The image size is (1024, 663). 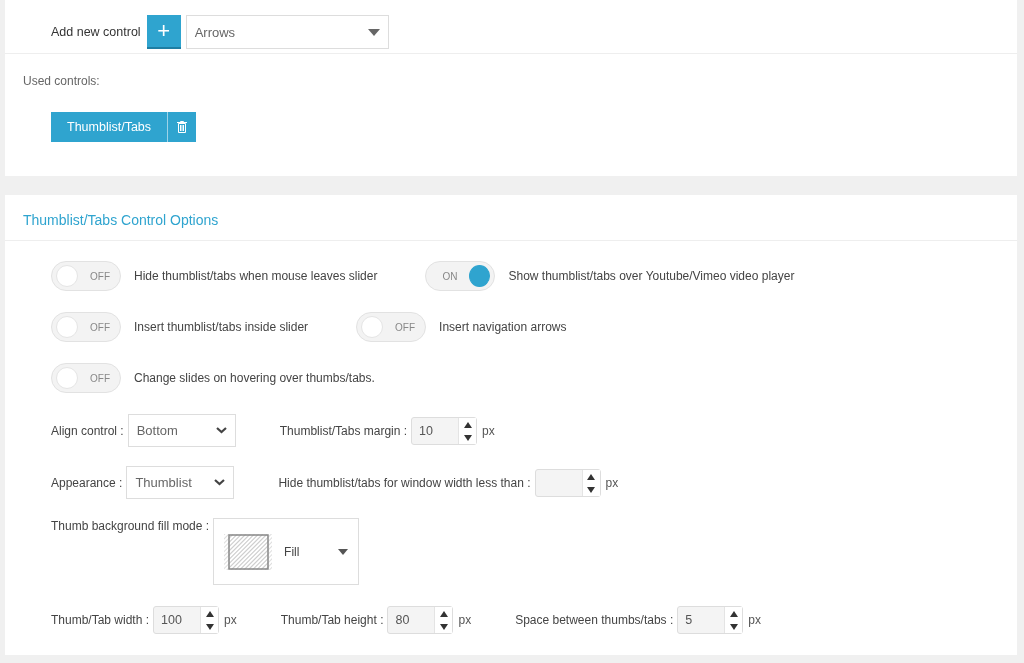 What do you see at coordinates (404, 483) in the screenshot?
I see `field-label: Hide thumblist/tabs for window width less than :` at bounding box center [404, 483].